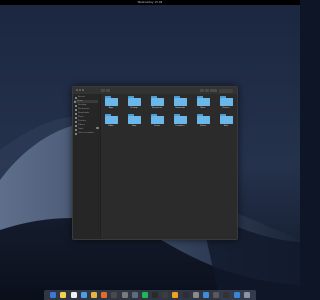  I want to click on folder-label: Public, so click(111, 126).